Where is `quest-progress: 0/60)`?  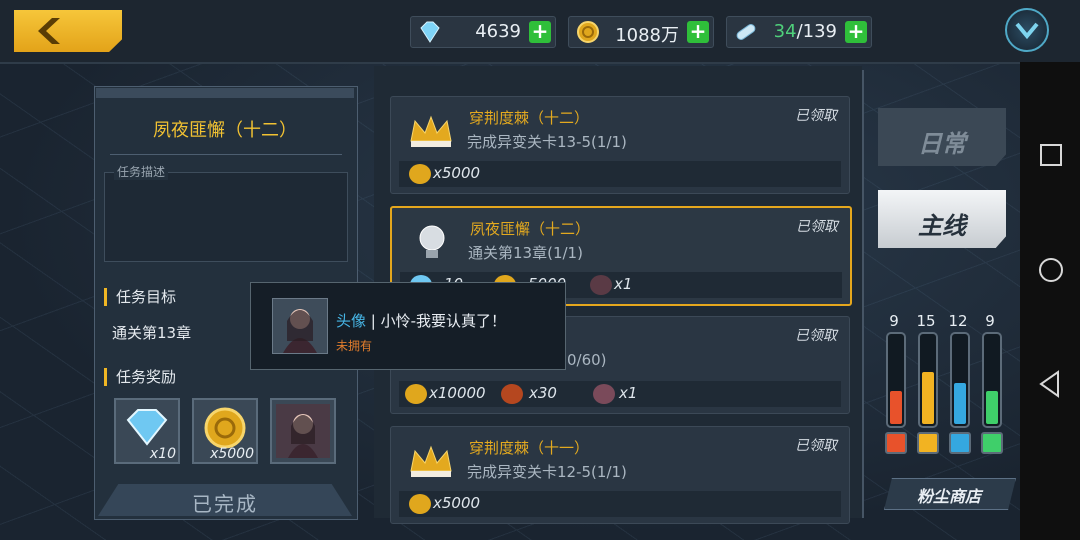
quest-progress: 0/60) is located at coordinates (587, 360).